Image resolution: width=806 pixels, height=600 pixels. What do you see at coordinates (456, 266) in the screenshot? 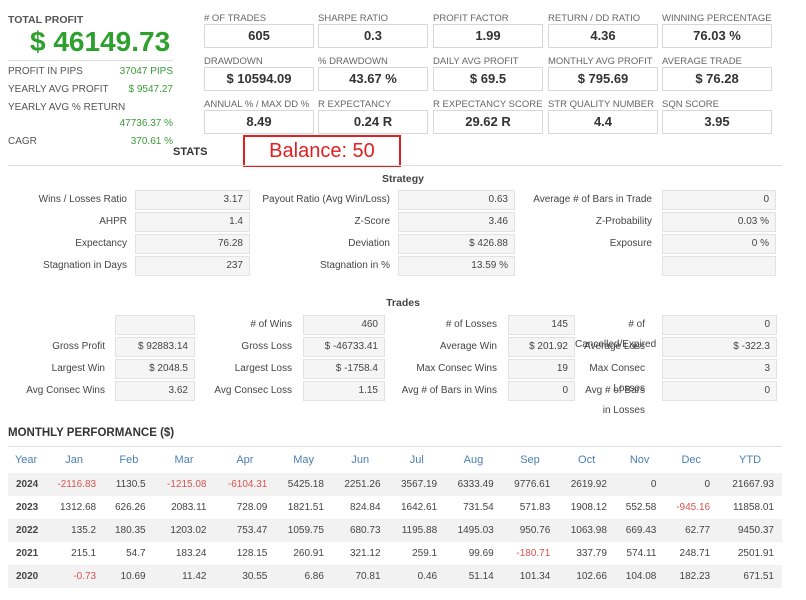
I see `stat-value: 13.59 %` at bounding box center [456, 266].